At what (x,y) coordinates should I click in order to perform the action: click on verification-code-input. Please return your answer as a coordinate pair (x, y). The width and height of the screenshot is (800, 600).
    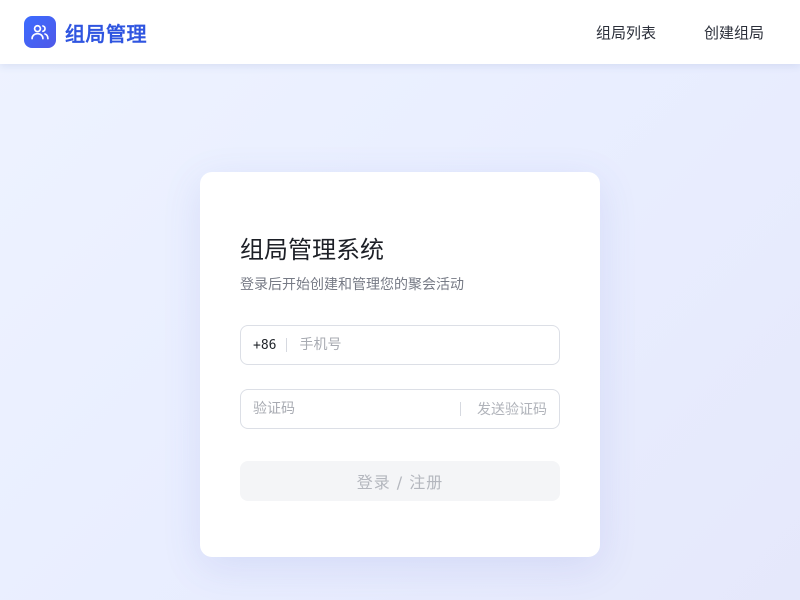
    Looking at the image, I should click on (350, 409).